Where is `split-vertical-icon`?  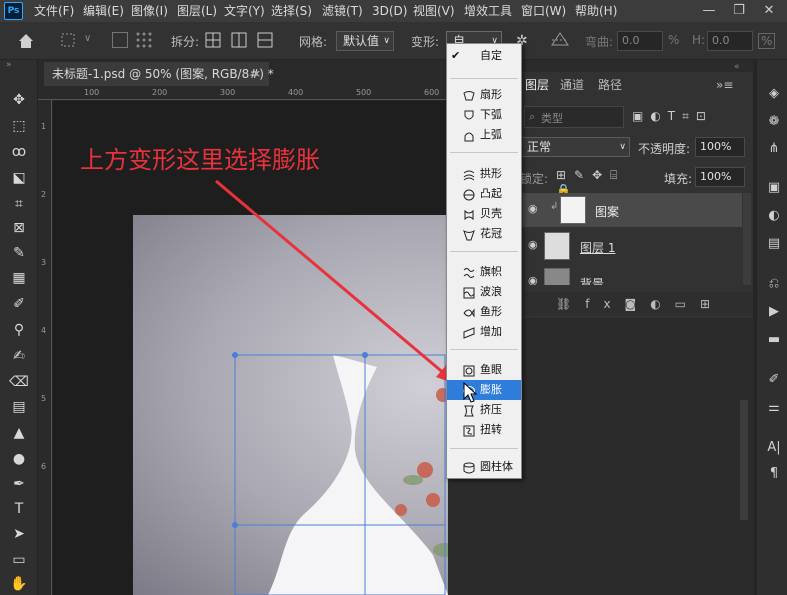 split-vertical-icon is located at coordinates (239, 40).